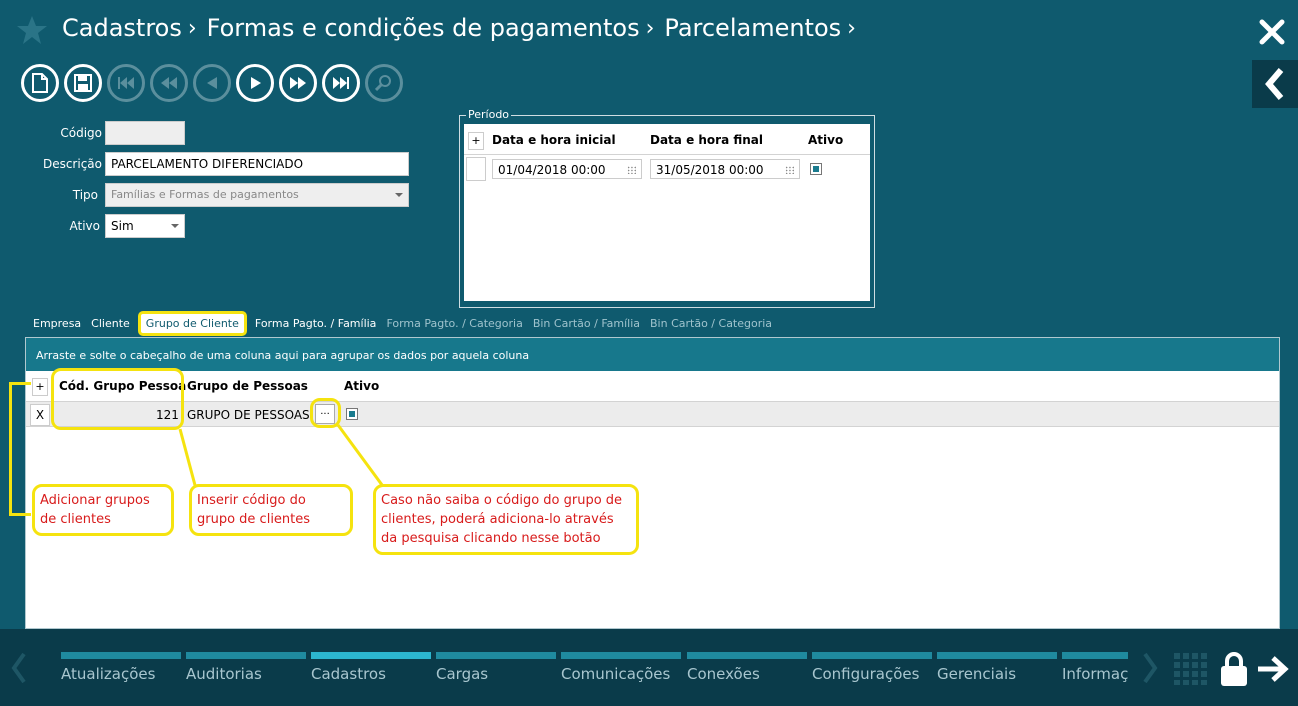 This screenshot has width=1298, height=706. What do you see at coordinates (40, 415) in the screenshot?
I see `remove-row-button: X` at bounding box center [40, 415].